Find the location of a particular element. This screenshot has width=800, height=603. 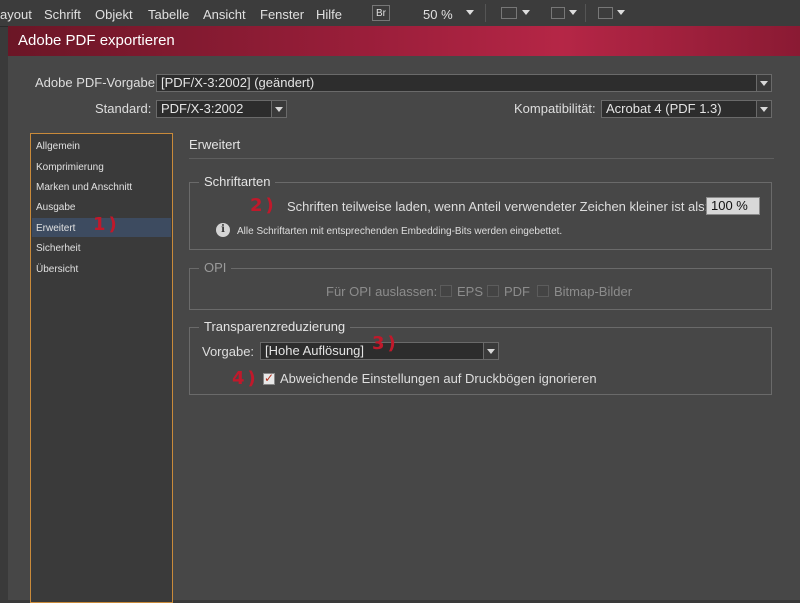

compatibility-value: Acrobat 4 (PDF 1.3) is located at coordinates (664, 108).